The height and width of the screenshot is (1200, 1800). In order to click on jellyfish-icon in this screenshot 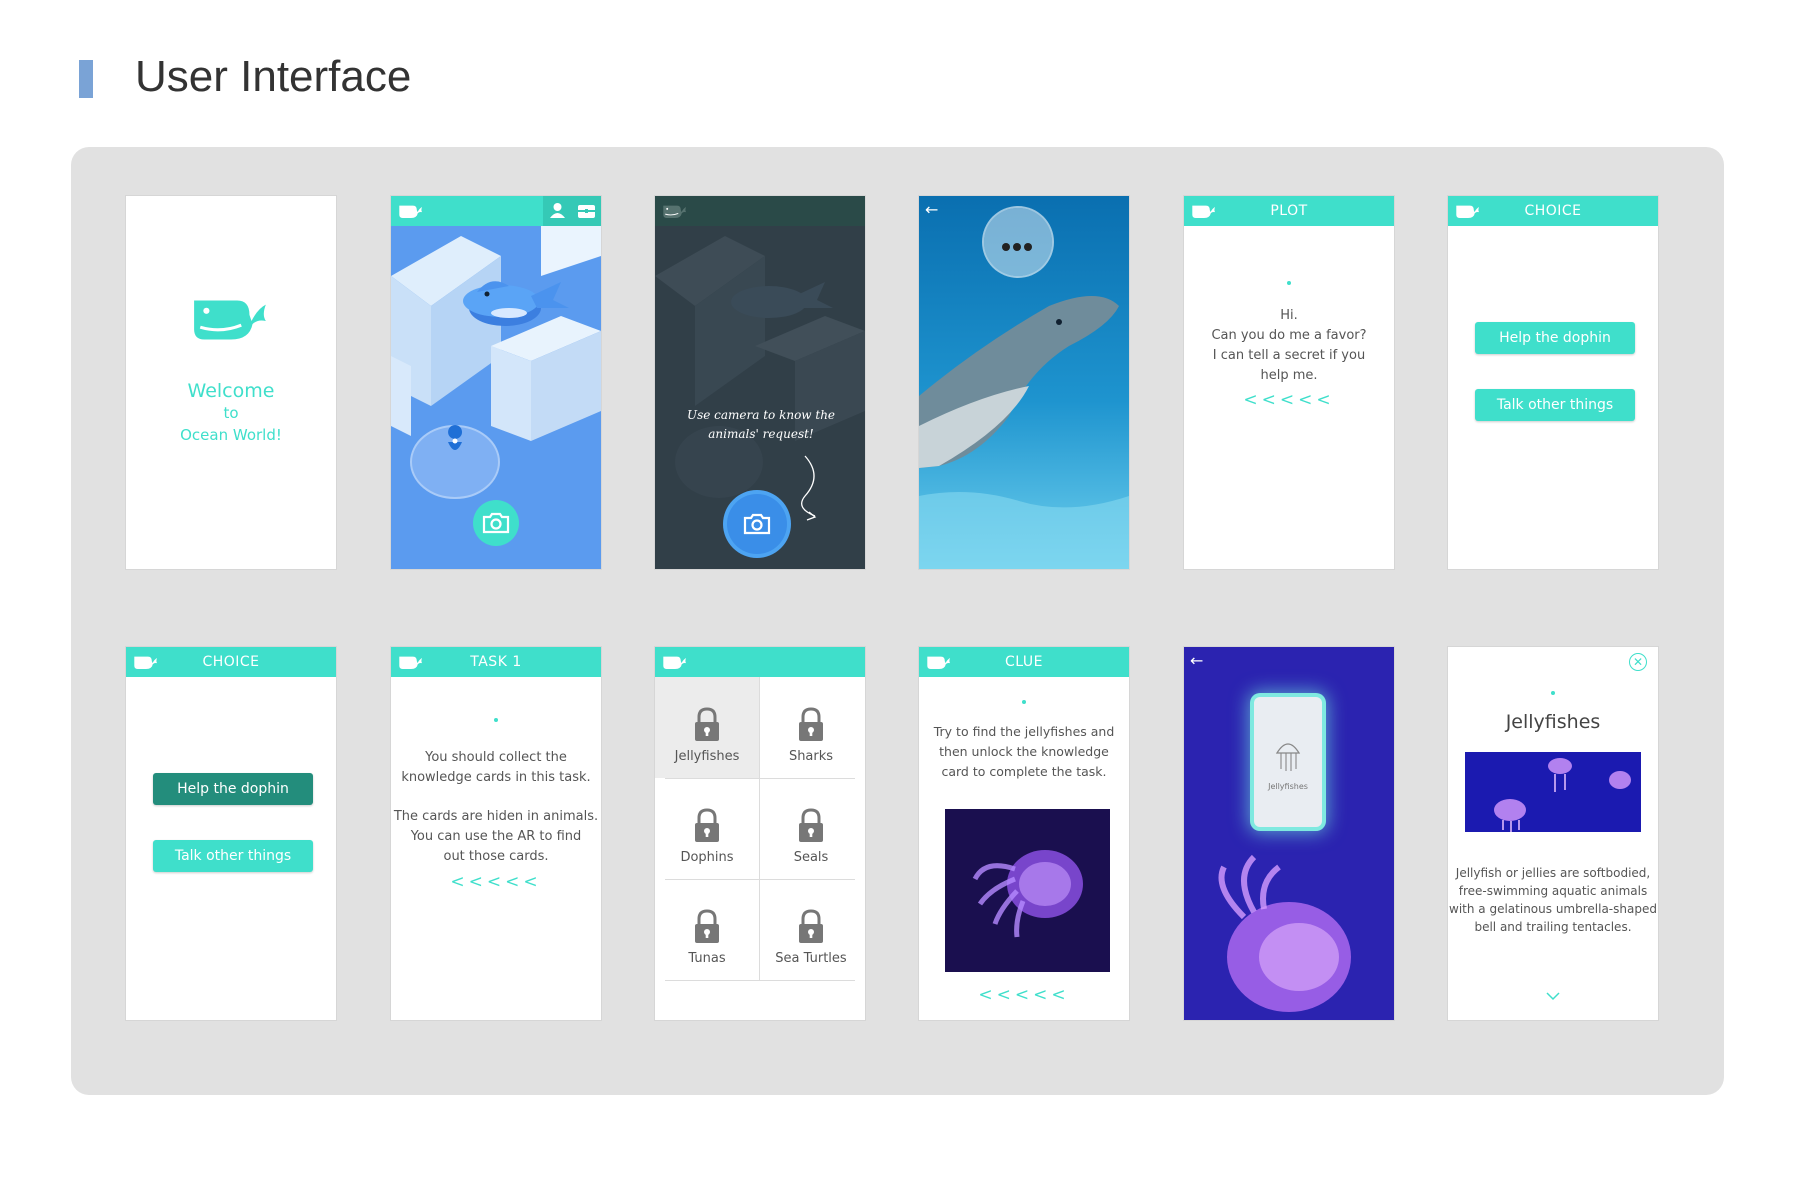, I will do `click(1288, 757)`.